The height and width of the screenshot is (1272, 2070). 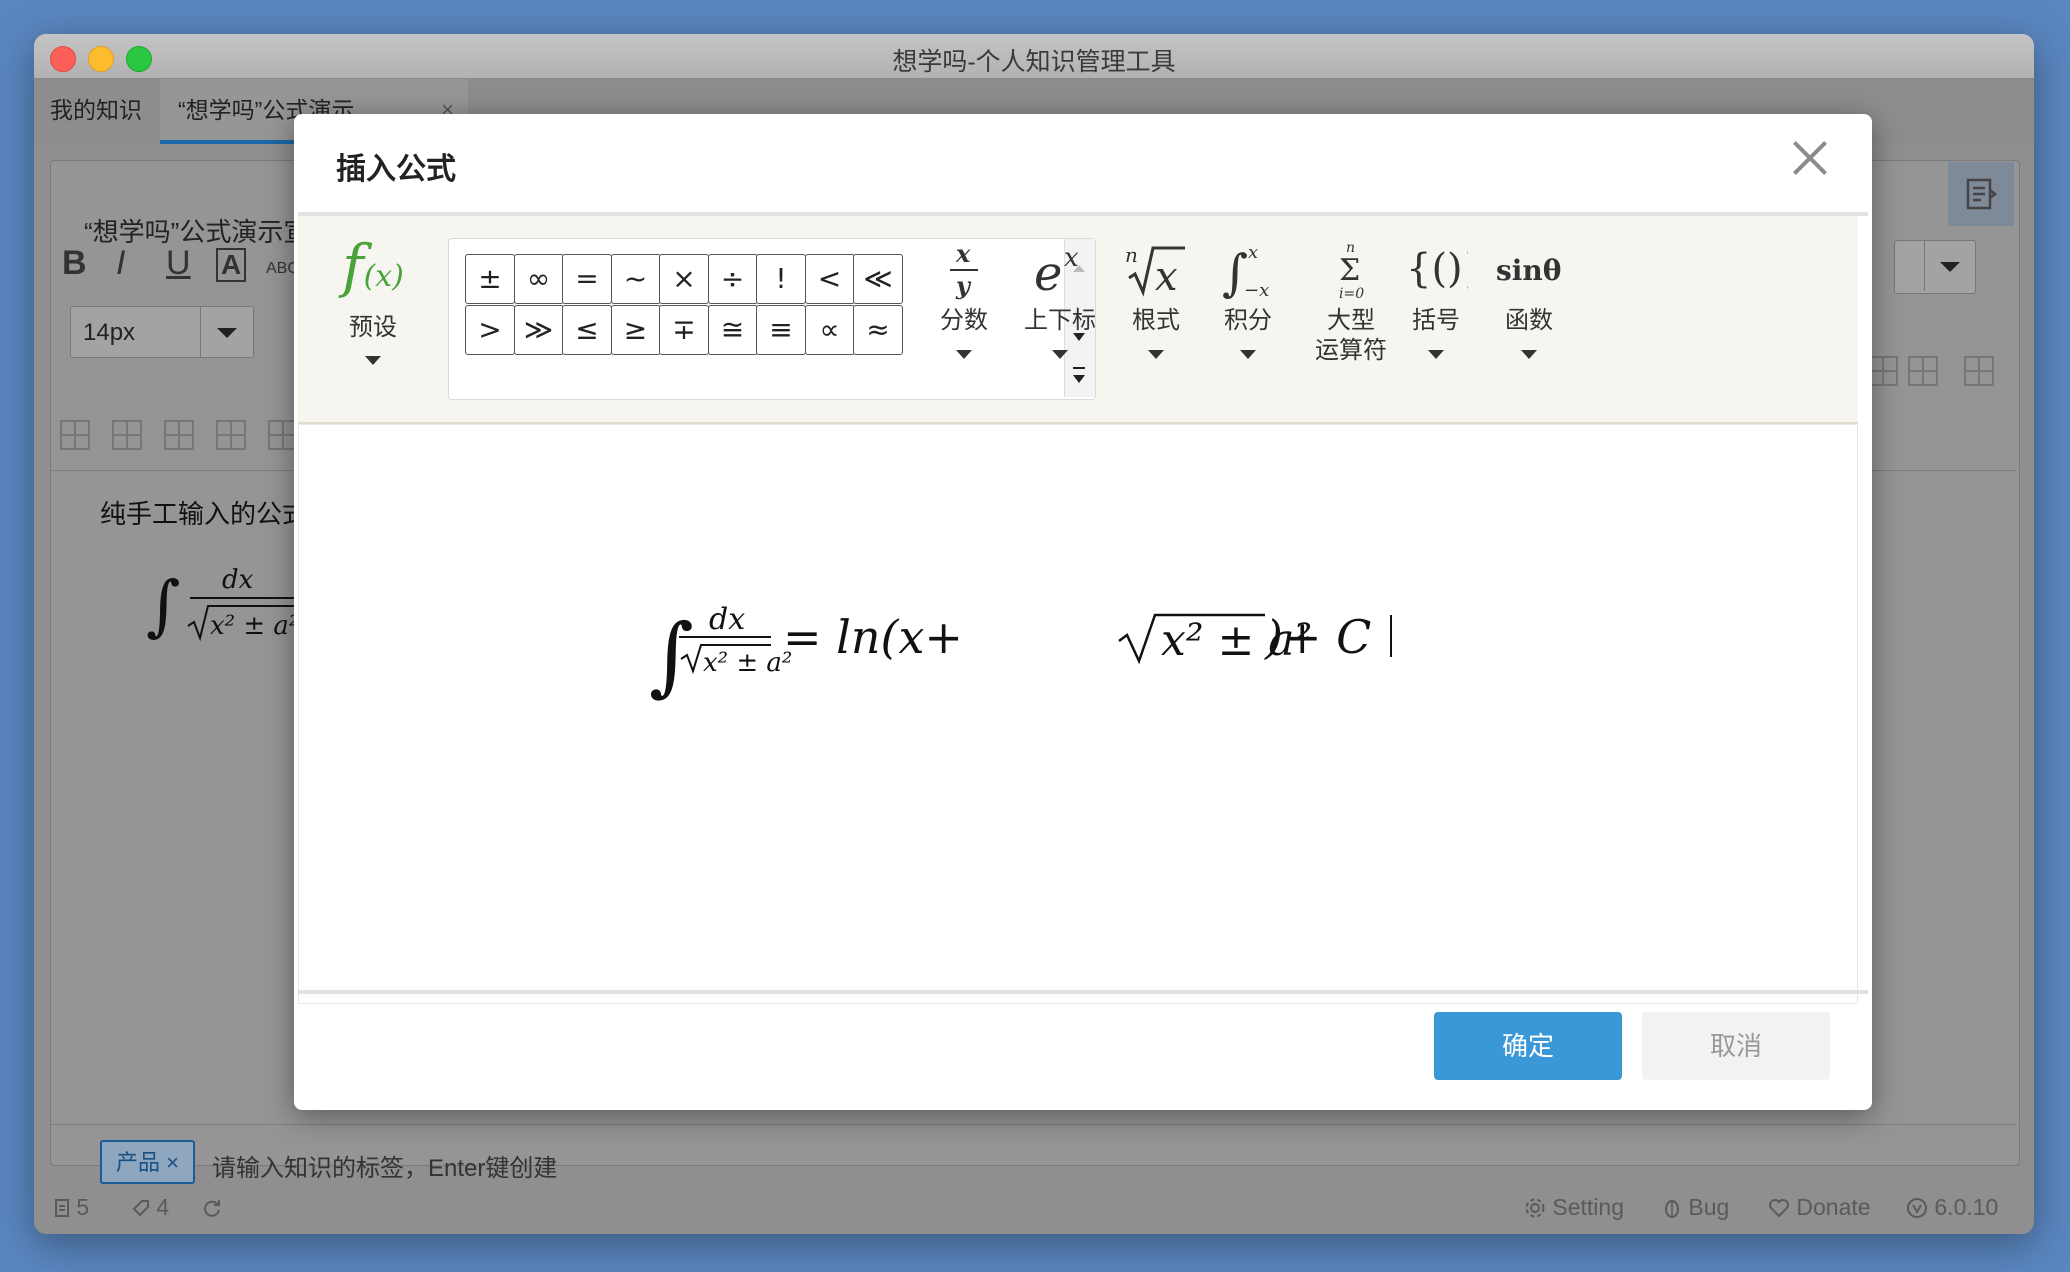 What do you see at coordinates (587, 279) in the screenshot?
I see `symbol-button: =` at bounding box center [587, 279].